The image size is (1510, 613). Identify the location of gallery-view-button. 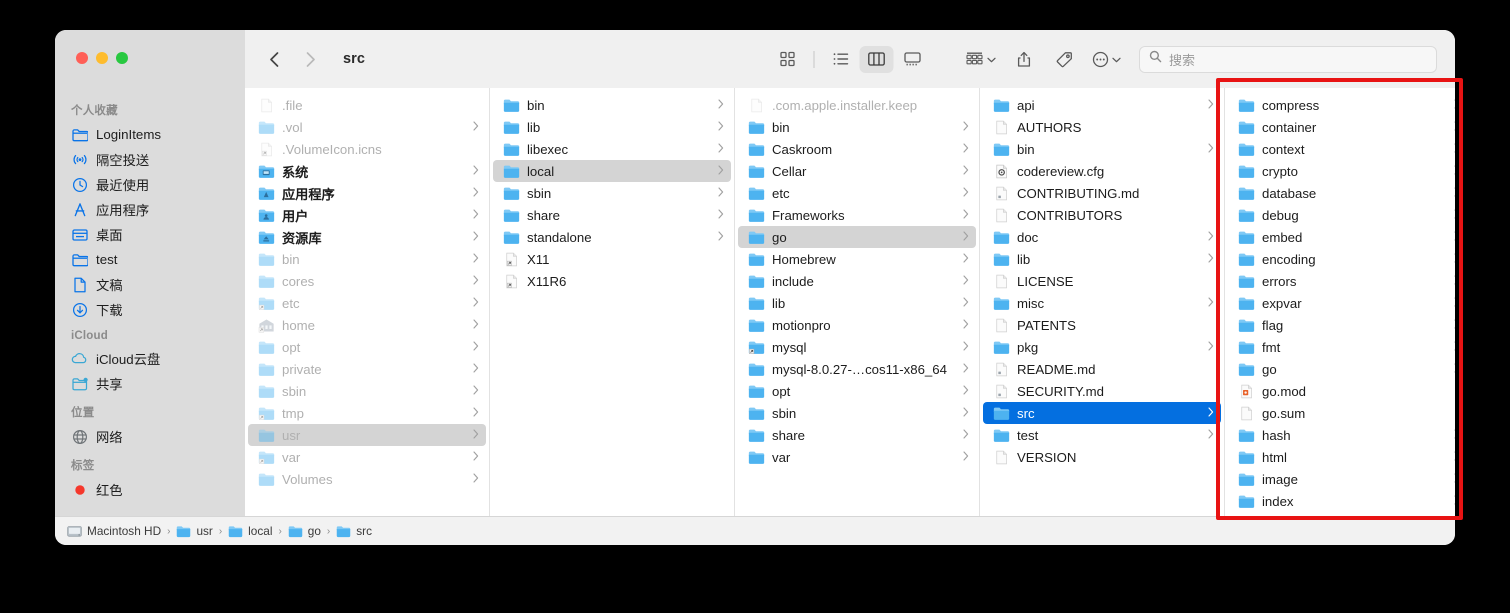
(913, 59).